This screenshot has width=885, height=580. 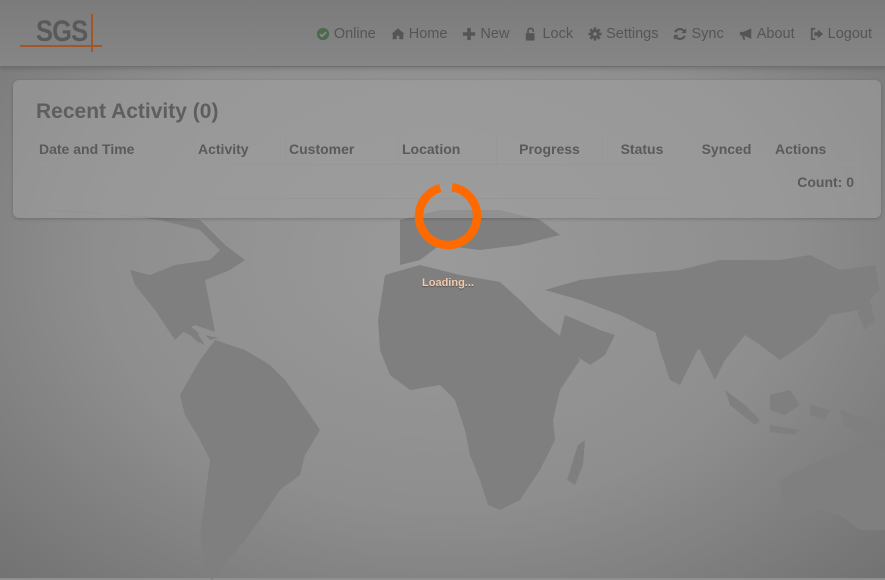 I want to click on nav-label-logout: Logout, so click(x=849, y=34).